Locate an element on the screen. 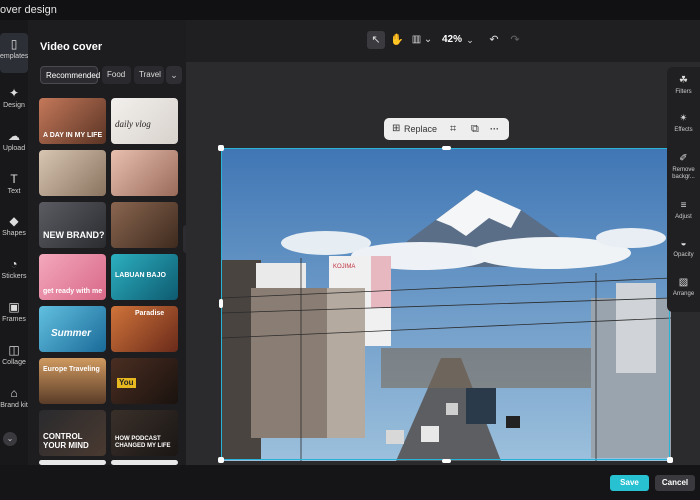  design-icon: ✦ is located at coordinates (14, 93).